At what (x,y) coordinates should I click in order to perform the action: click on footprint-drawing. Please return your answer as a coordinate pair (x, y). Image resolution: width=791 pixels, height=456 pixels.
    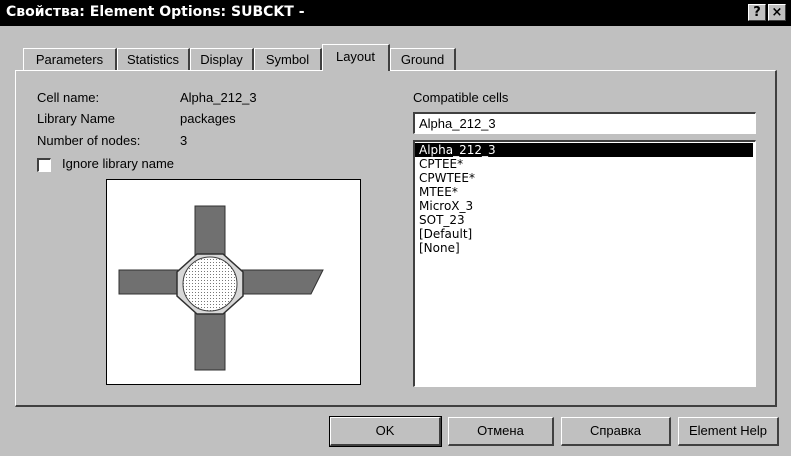
    Looking at the image, I should click on (221, 288).